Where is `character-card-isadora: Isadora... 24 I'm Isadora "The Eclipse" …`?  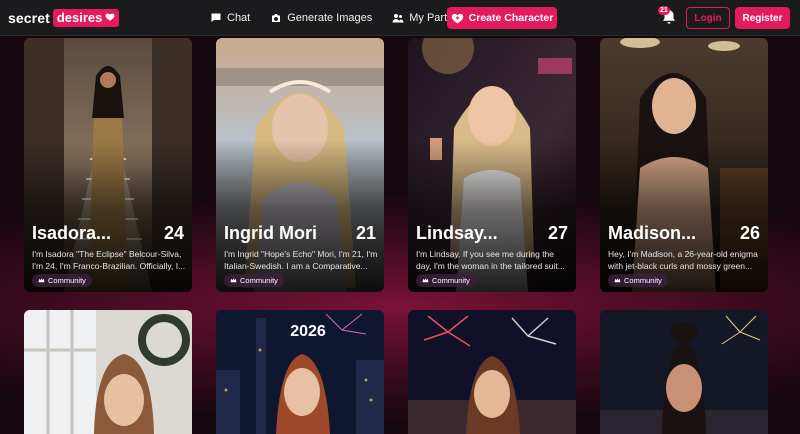 character-card-isadora: Isadora... 24 I'm Isadora "The Eclipse" … is located at coordinates (108, 165).